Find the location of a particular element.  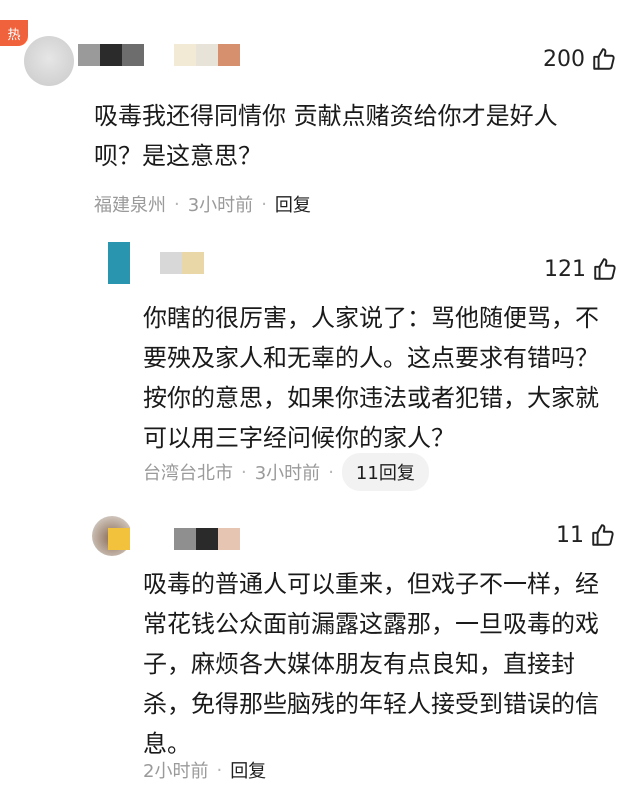

location: 台湾台北市 is located at coordinates (188, 473).